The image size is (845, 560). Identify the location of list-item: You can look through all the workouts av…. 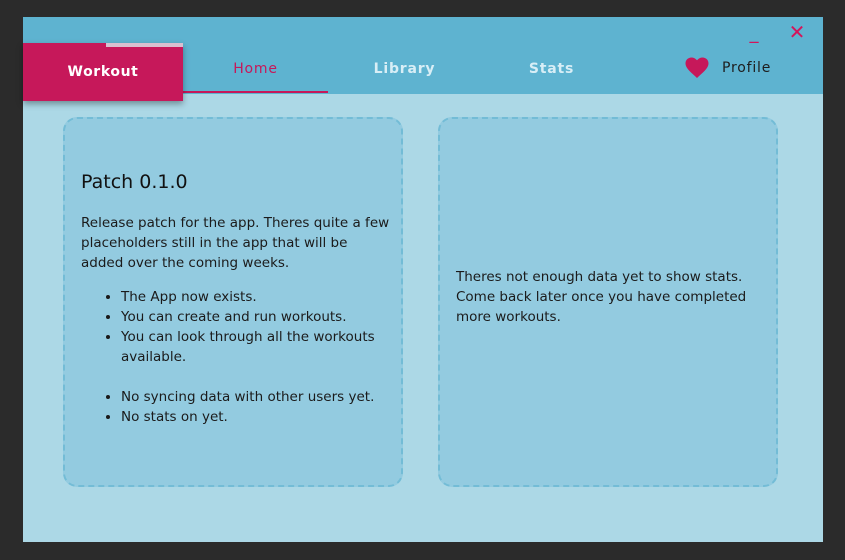
(256, 347).